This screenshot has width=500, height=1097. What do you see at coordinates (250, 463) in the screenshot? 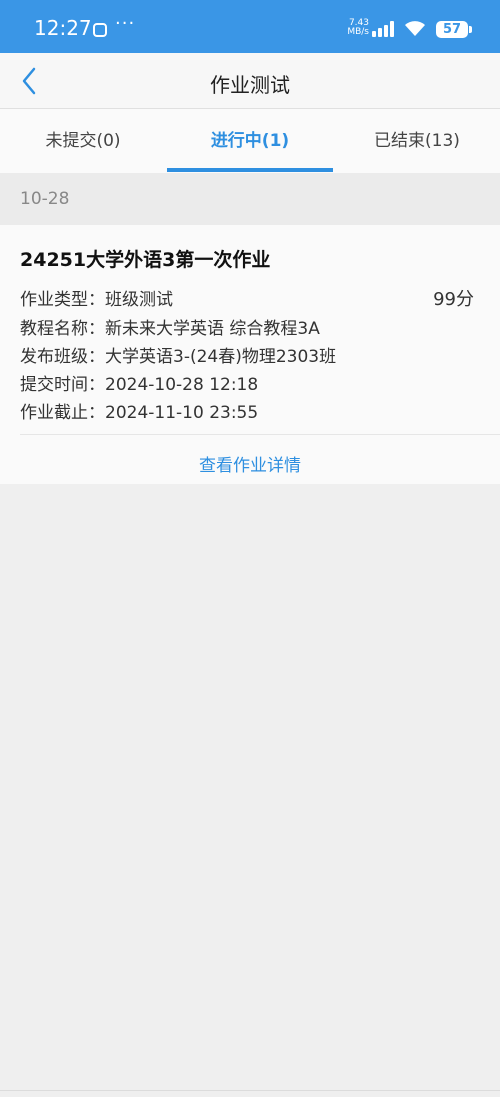
I see `view-details-link: 查看作业详情` at bounding box center [250, 463].